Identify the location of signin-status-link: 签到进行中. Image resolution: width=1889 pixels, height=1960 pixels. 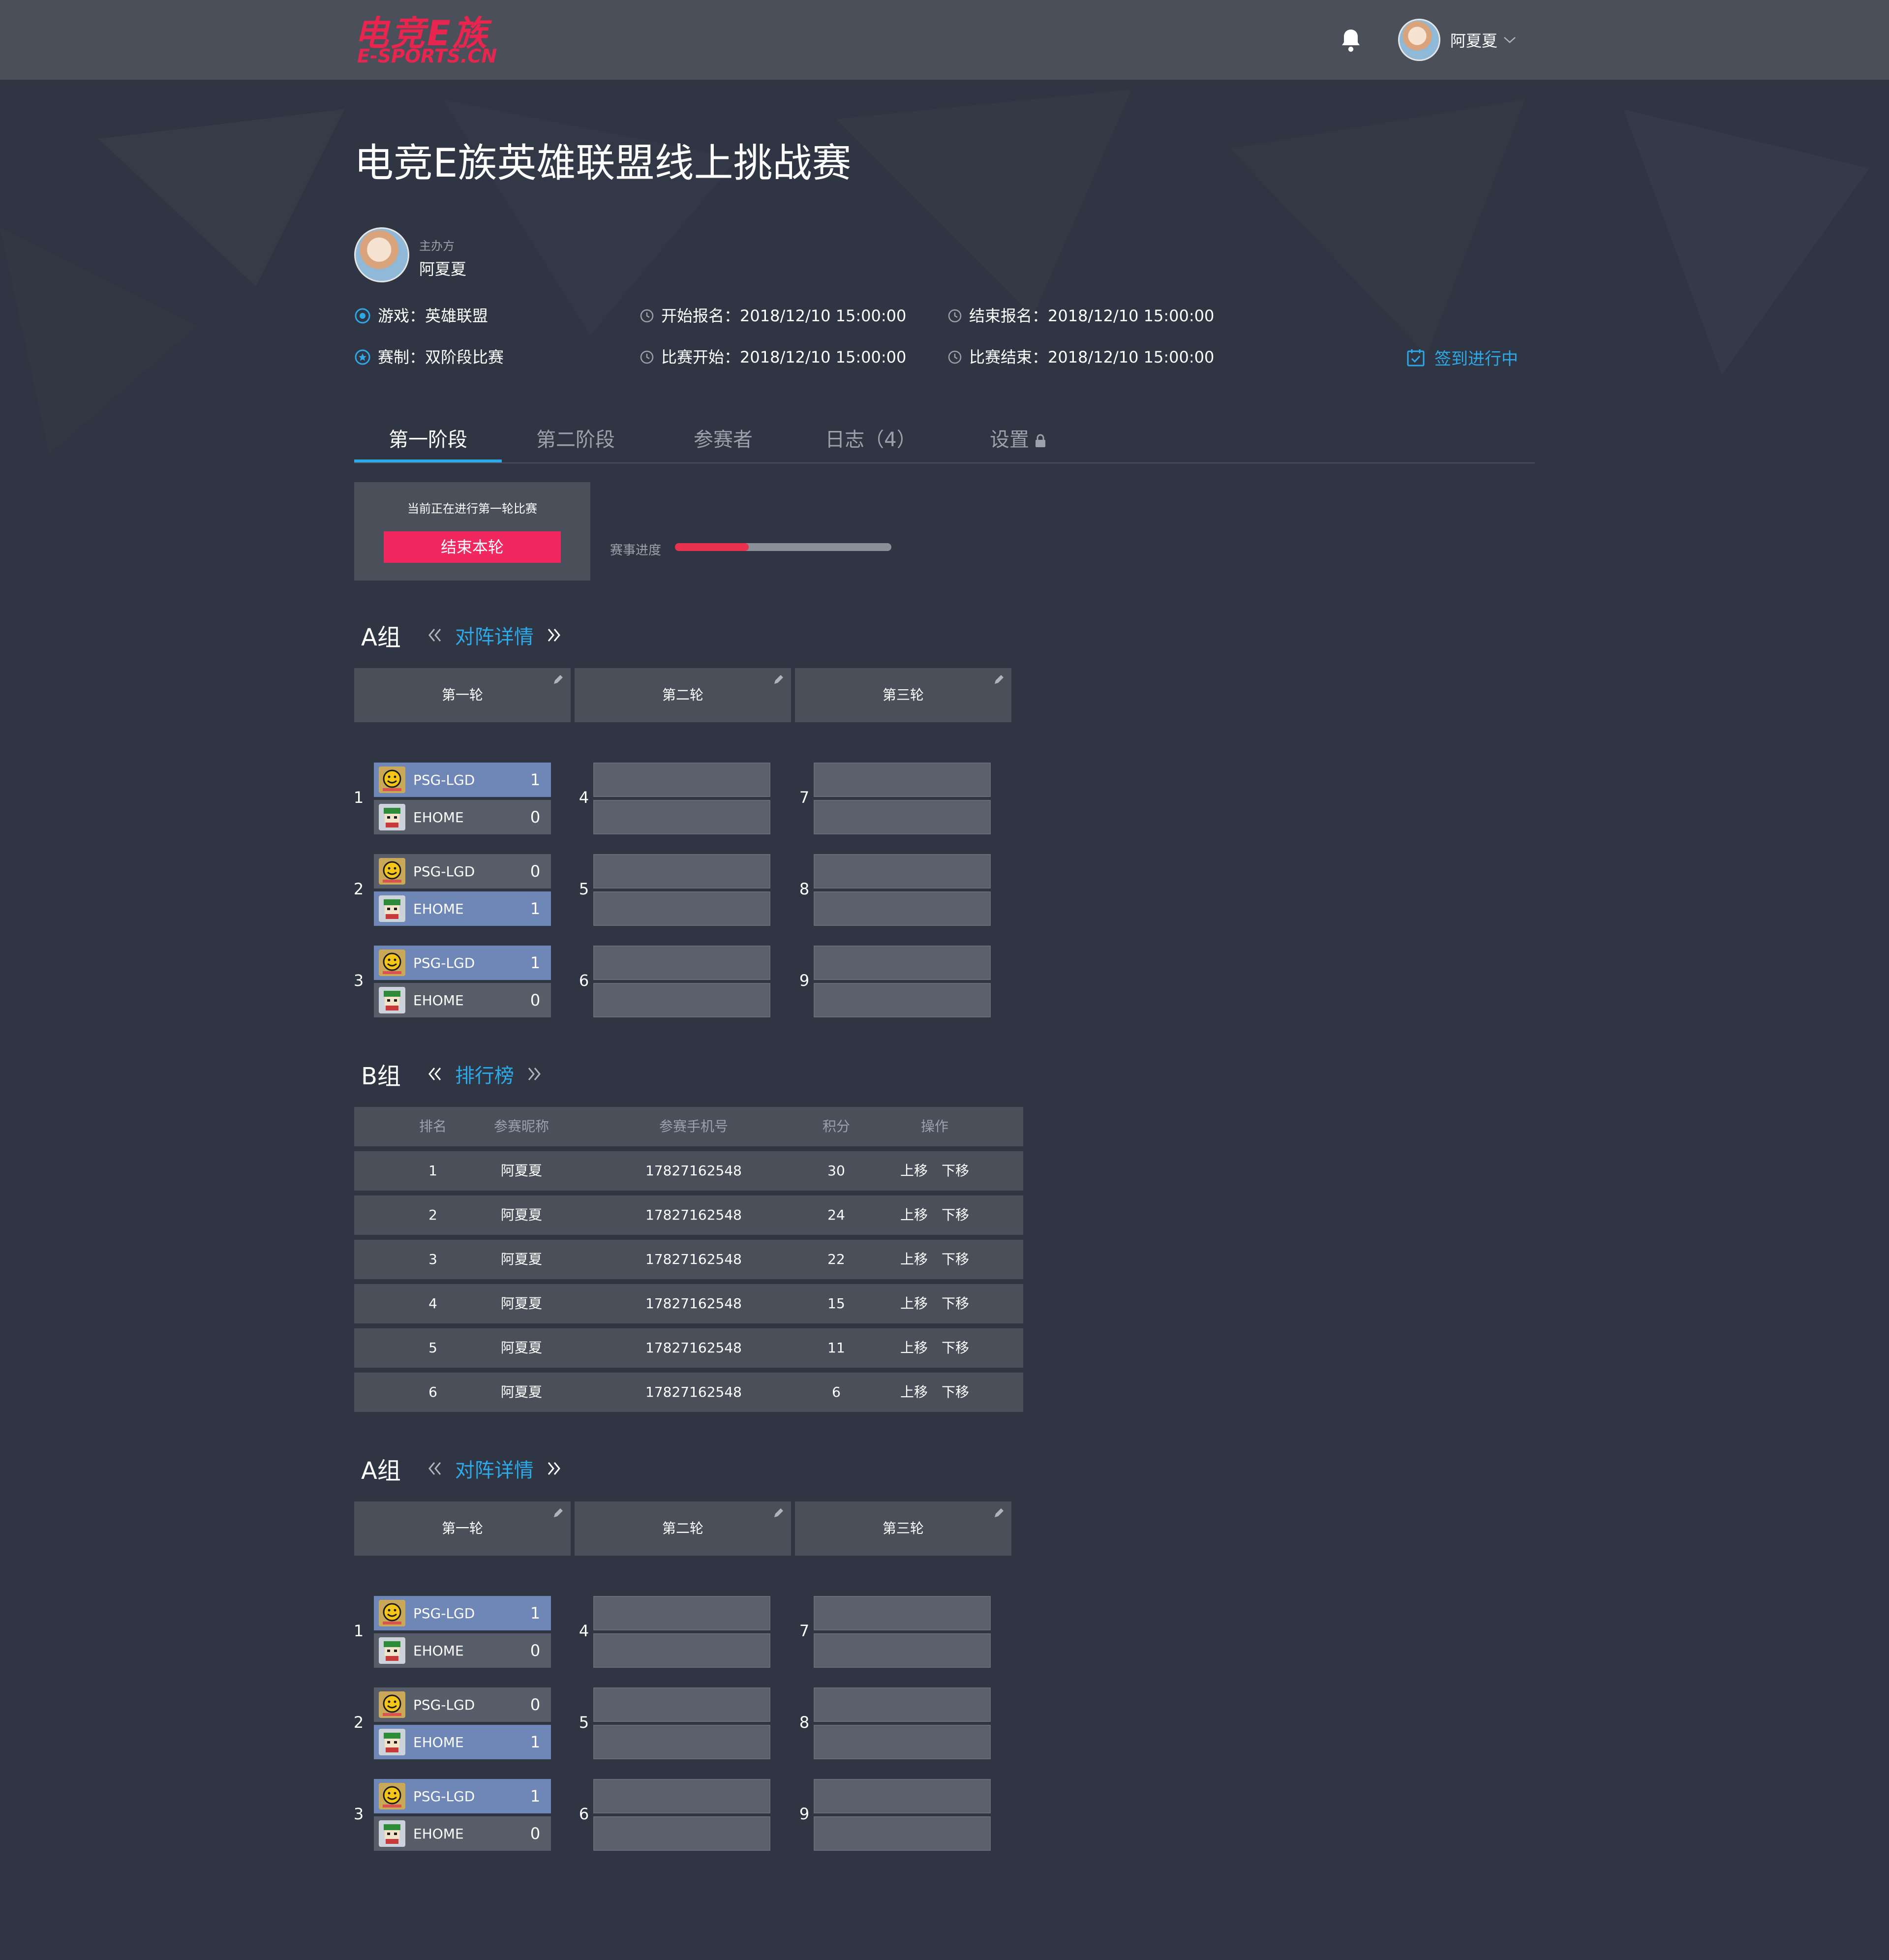
(1462, 357).